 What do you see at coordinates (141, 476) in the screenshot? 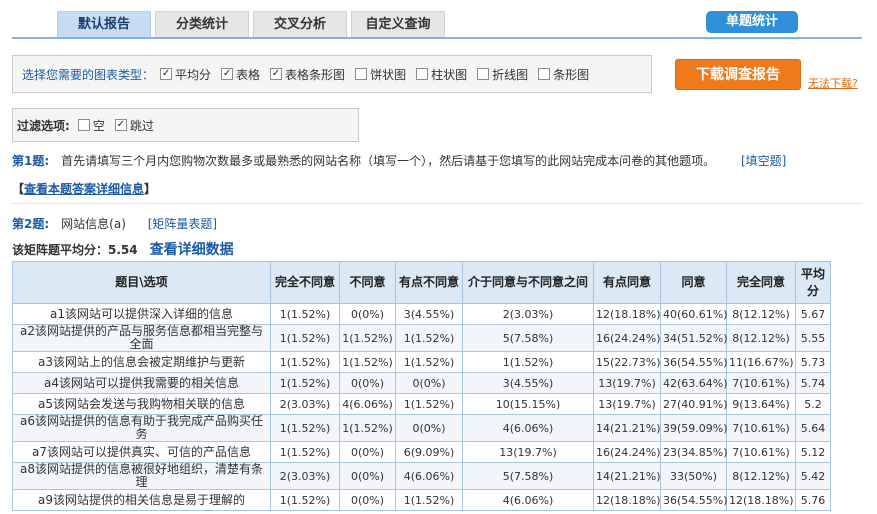
I see `row-item-label: a8该网站提供的信息被很好地组织，清楚有条理` at bounding box center [141, 476].